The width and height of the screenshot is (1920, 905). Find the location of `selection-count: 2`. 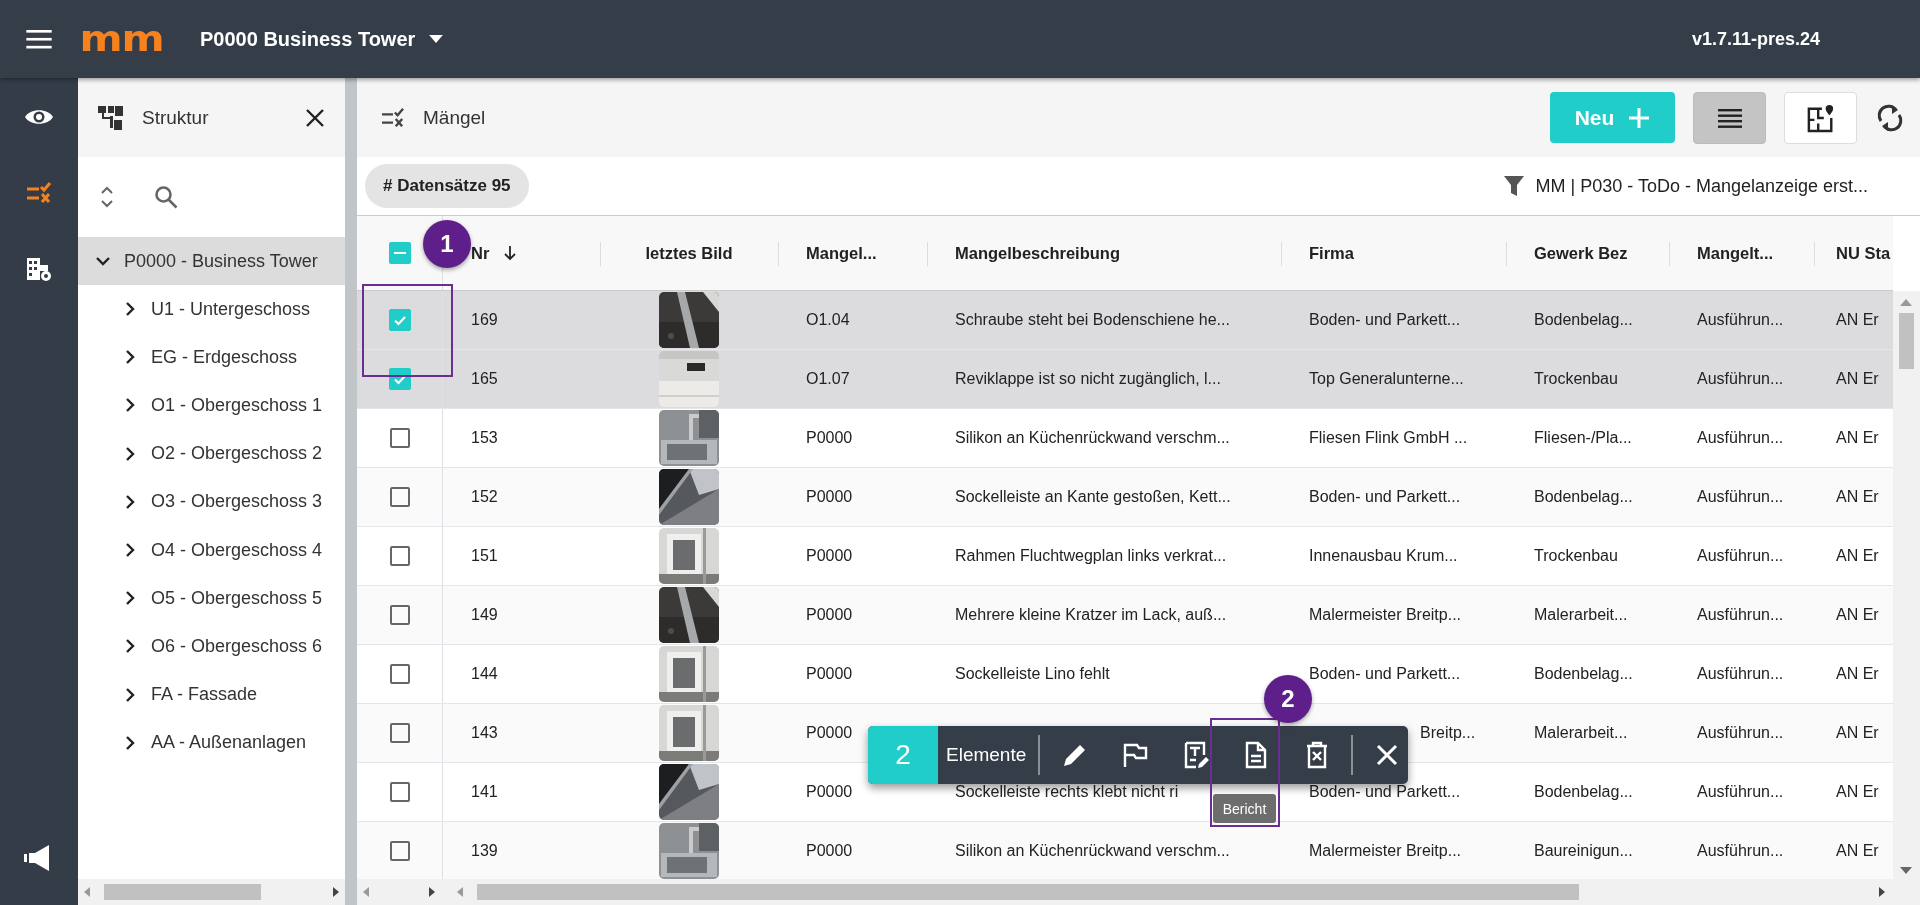

selection-count: 2 is located at coordinates (903, 755).